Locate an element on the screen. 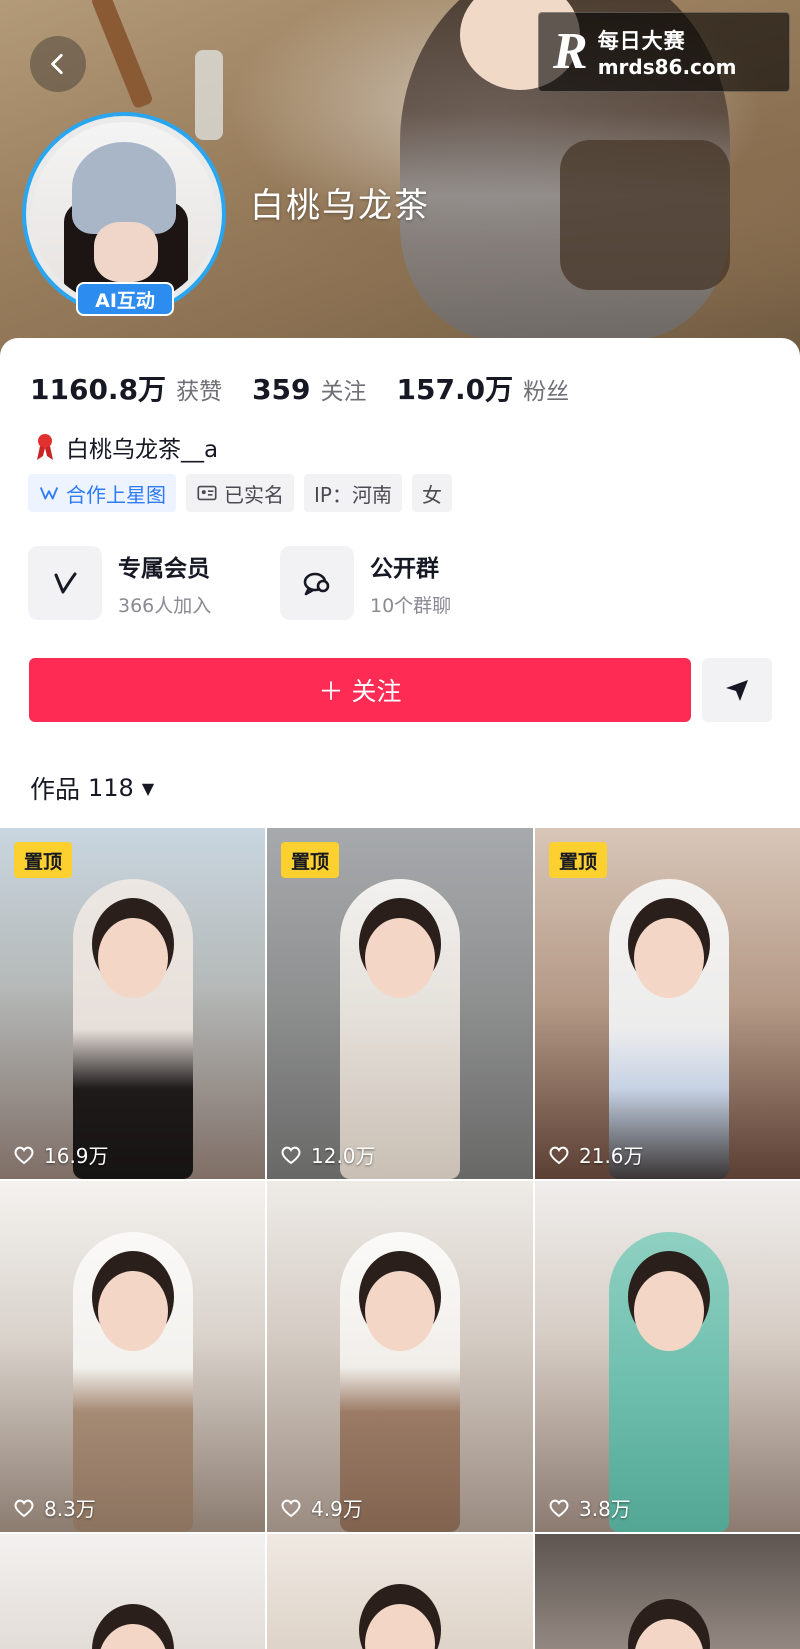 The height and width of the screenshot is (1649, 800). like-count: 8.3万 is located at coordinates (54, 1507).